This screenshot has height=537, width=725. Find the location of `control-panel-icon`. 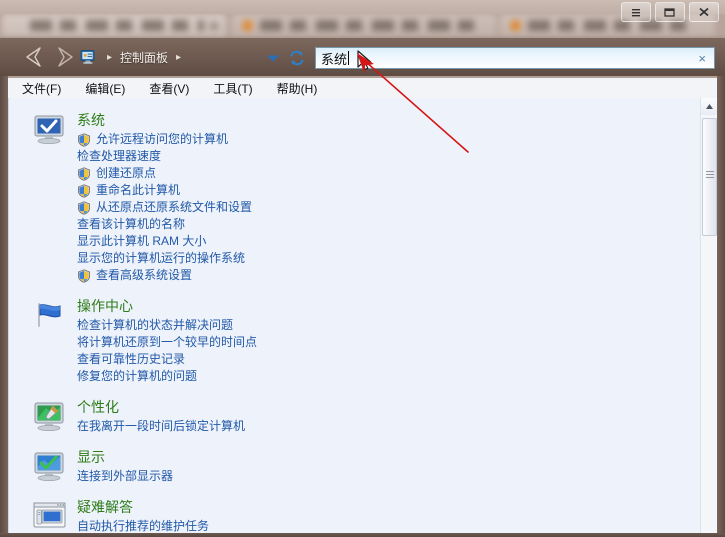

control-panel-icon is located at coordinates (88, 57).